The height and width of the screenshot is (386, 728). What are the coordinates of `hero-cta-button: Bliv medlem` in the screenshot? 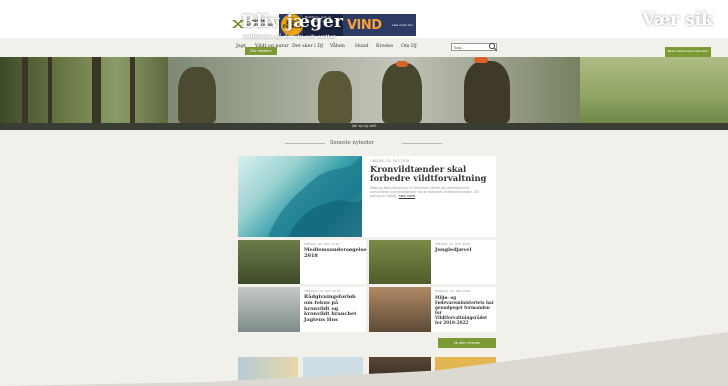 It's located at (261, 51).